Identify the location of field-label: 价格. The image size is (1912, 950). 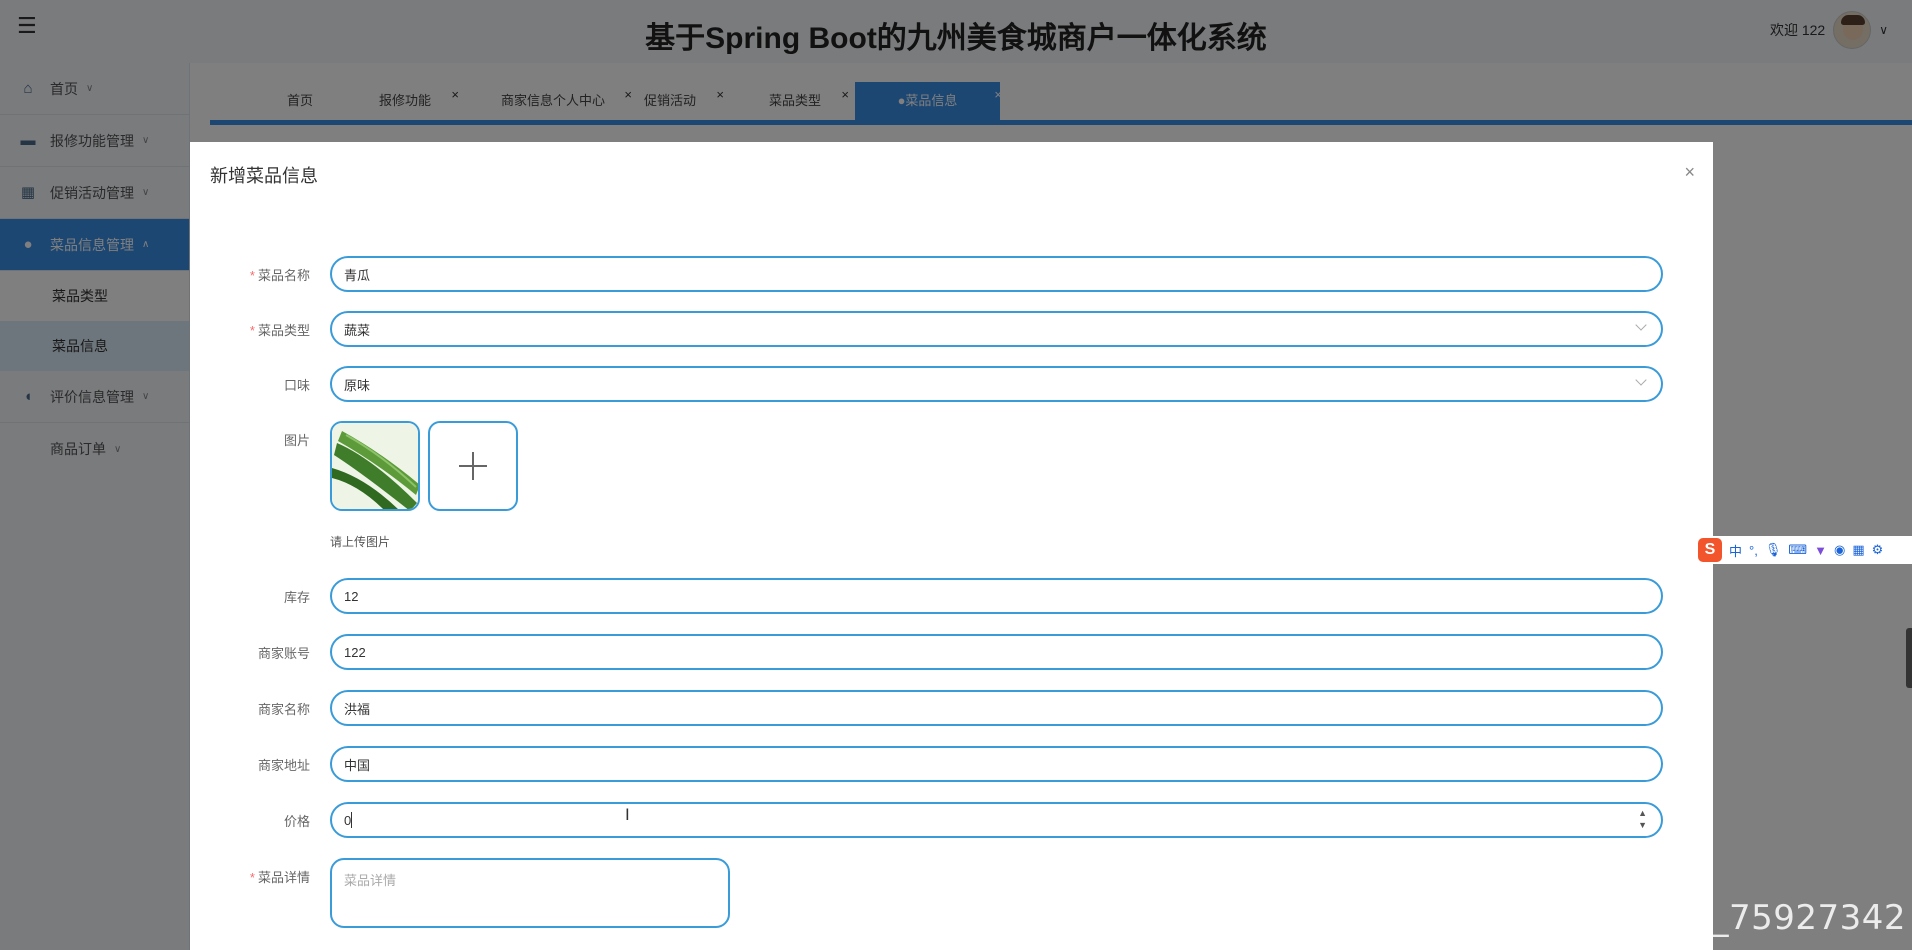
(296, 821).